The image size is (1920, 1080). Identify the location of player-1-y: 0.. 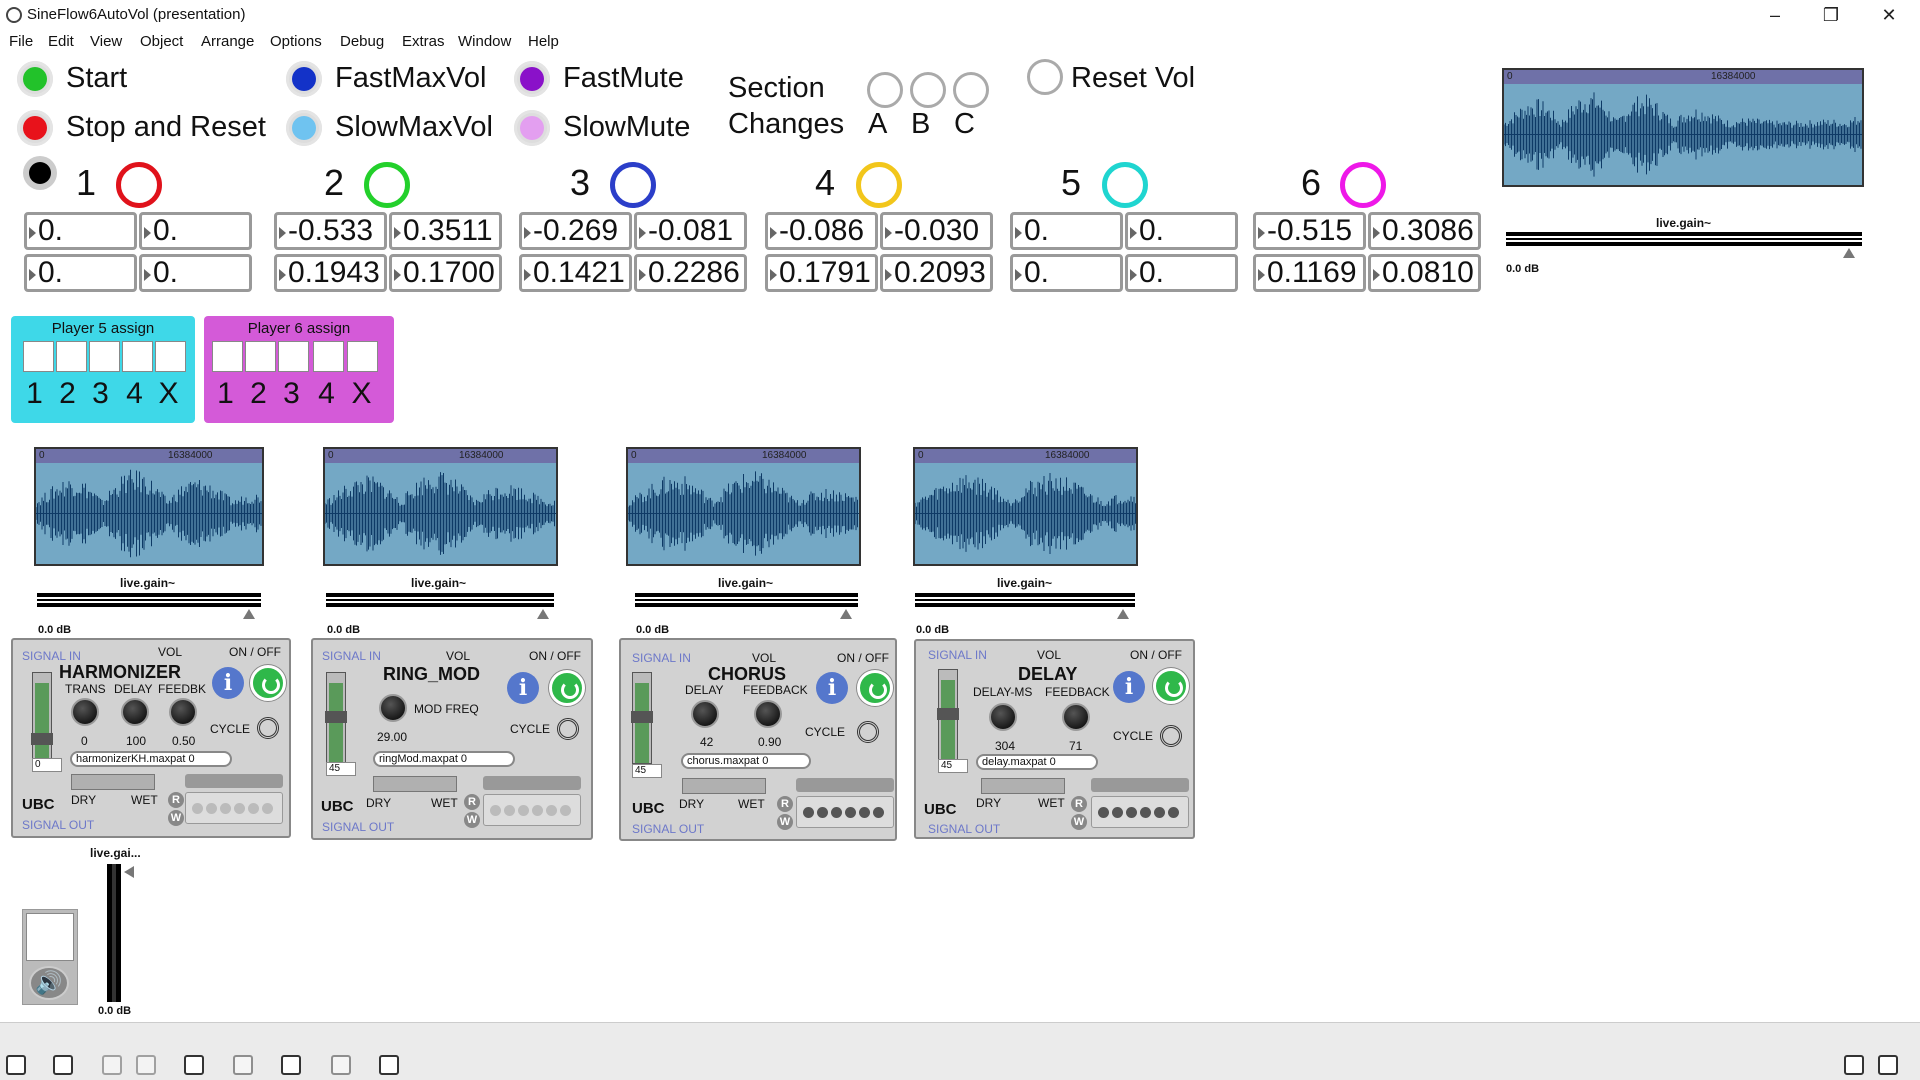
(195, 231).